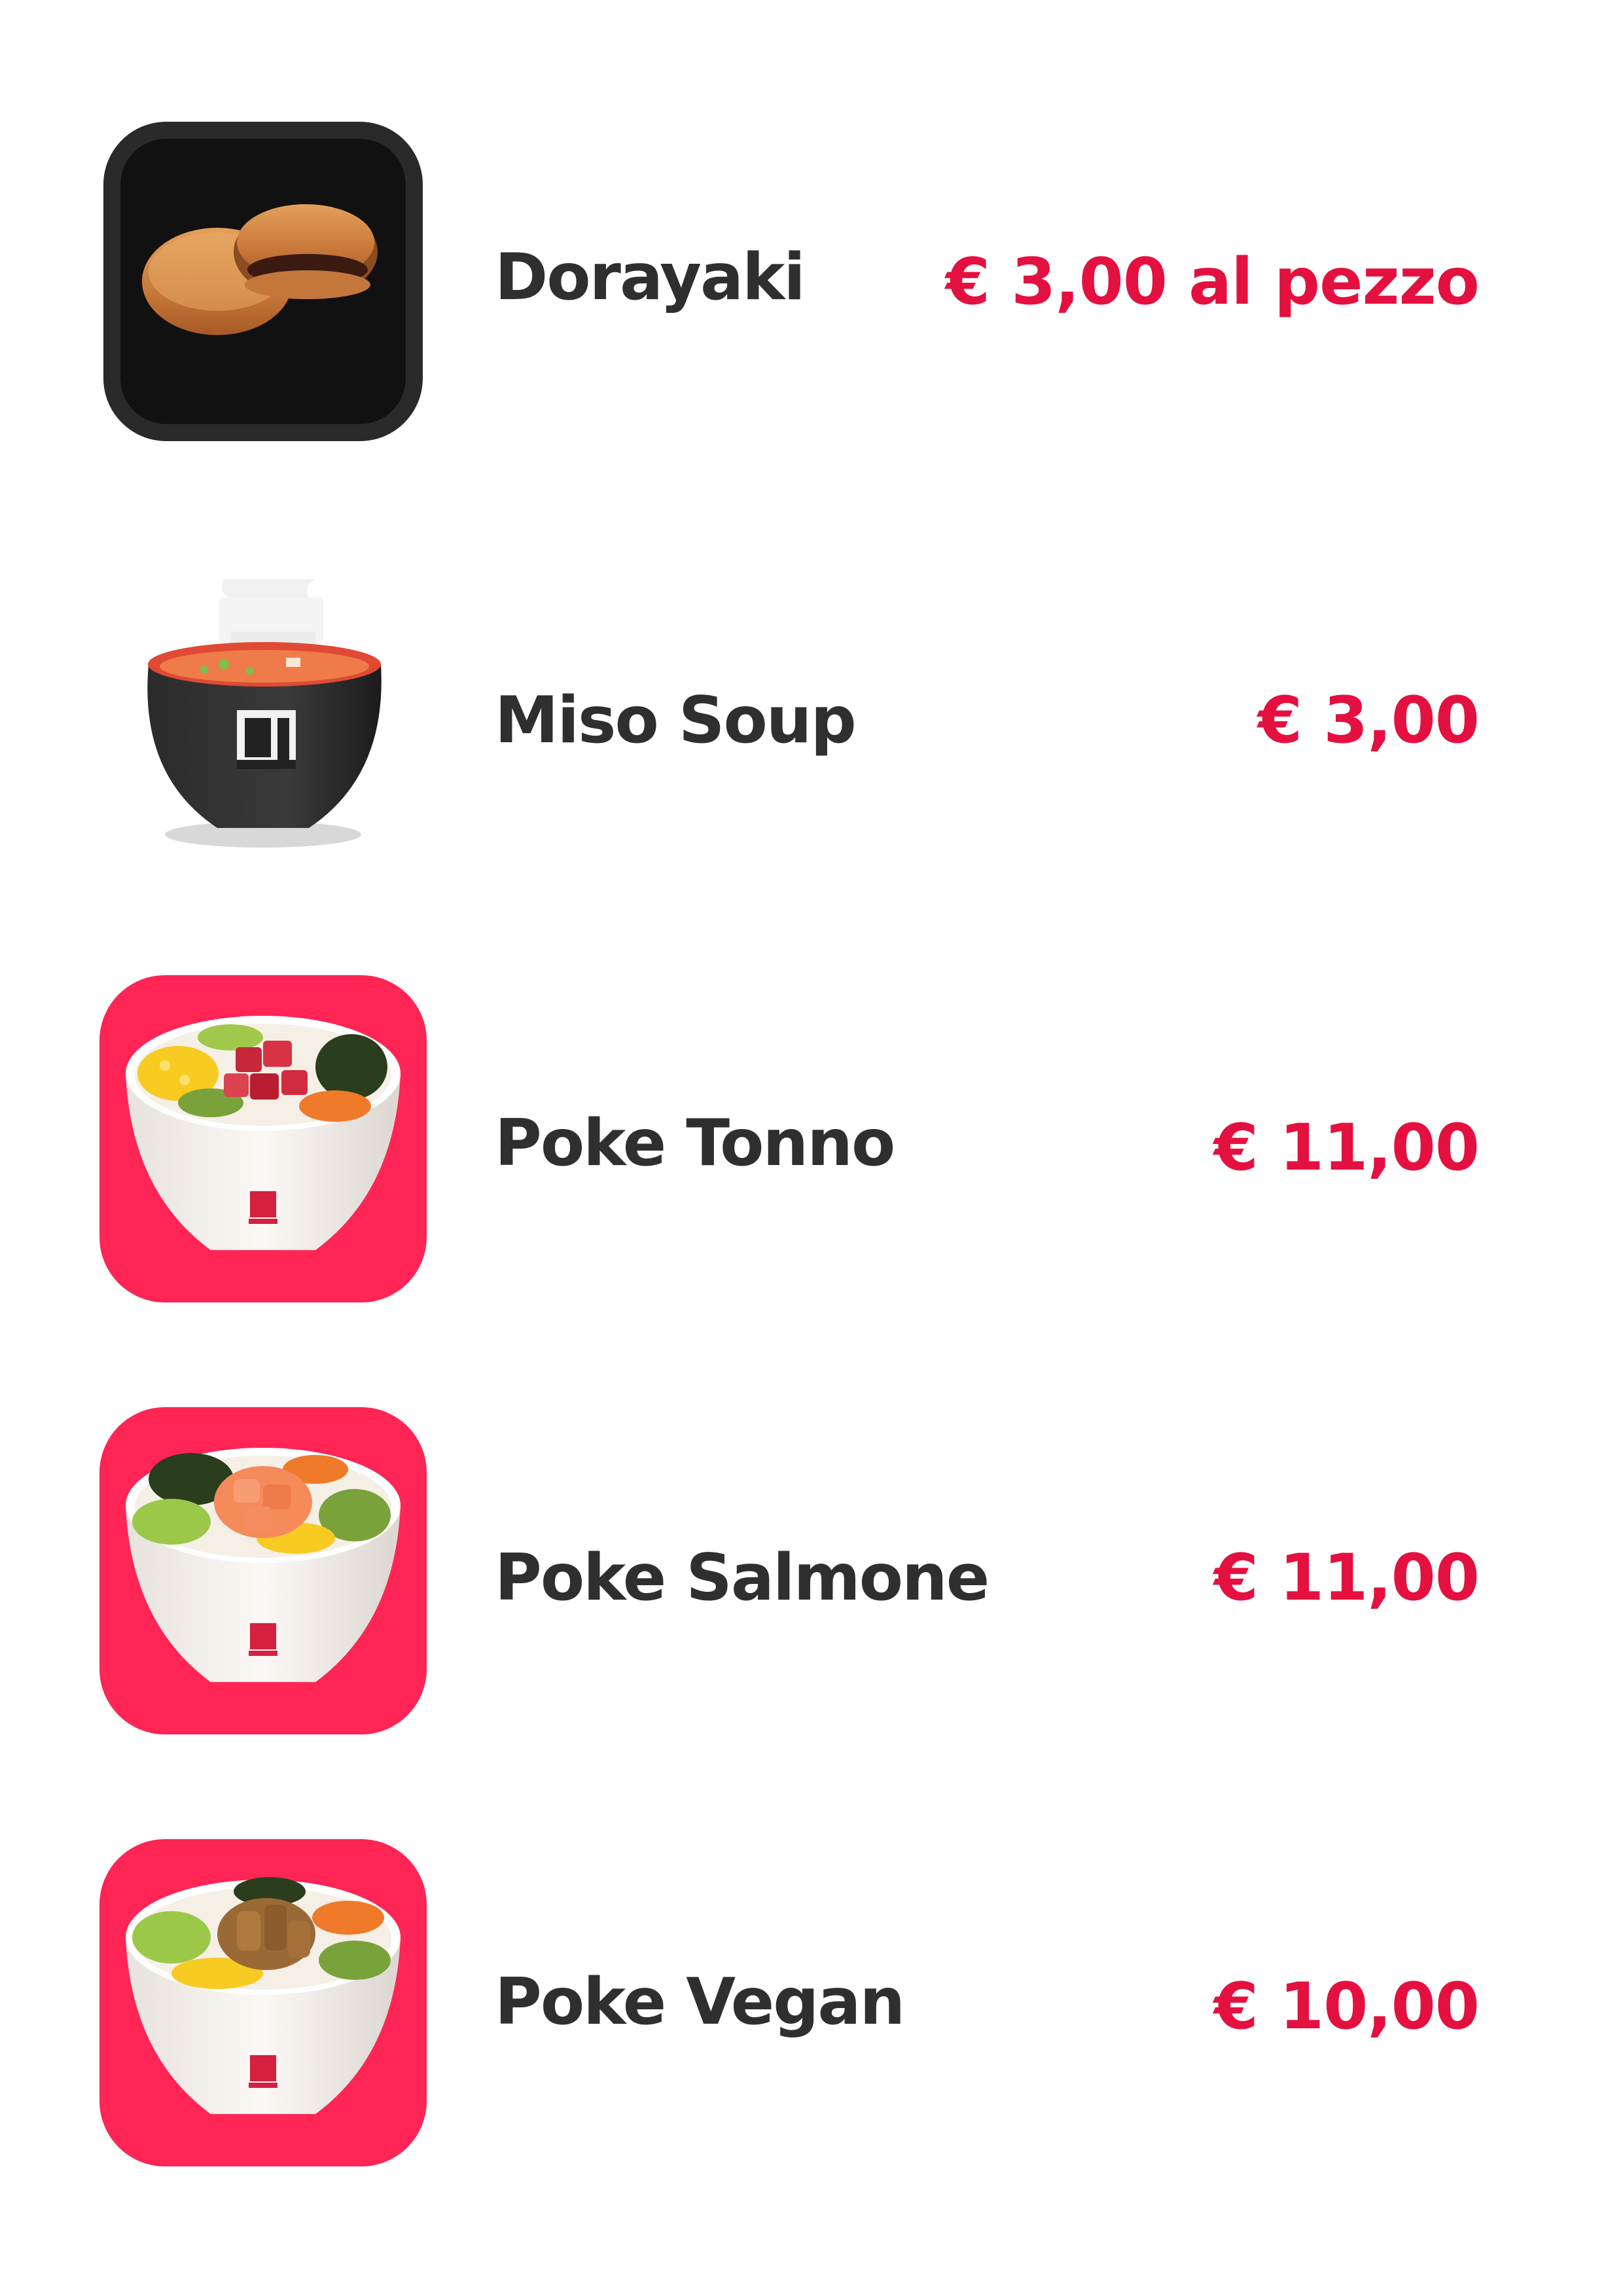 This screenshot has width=1623, height=2296. I want to click on menu-item-poke-salmone: Poke Salmone € 11,00, so click(811, 1577).